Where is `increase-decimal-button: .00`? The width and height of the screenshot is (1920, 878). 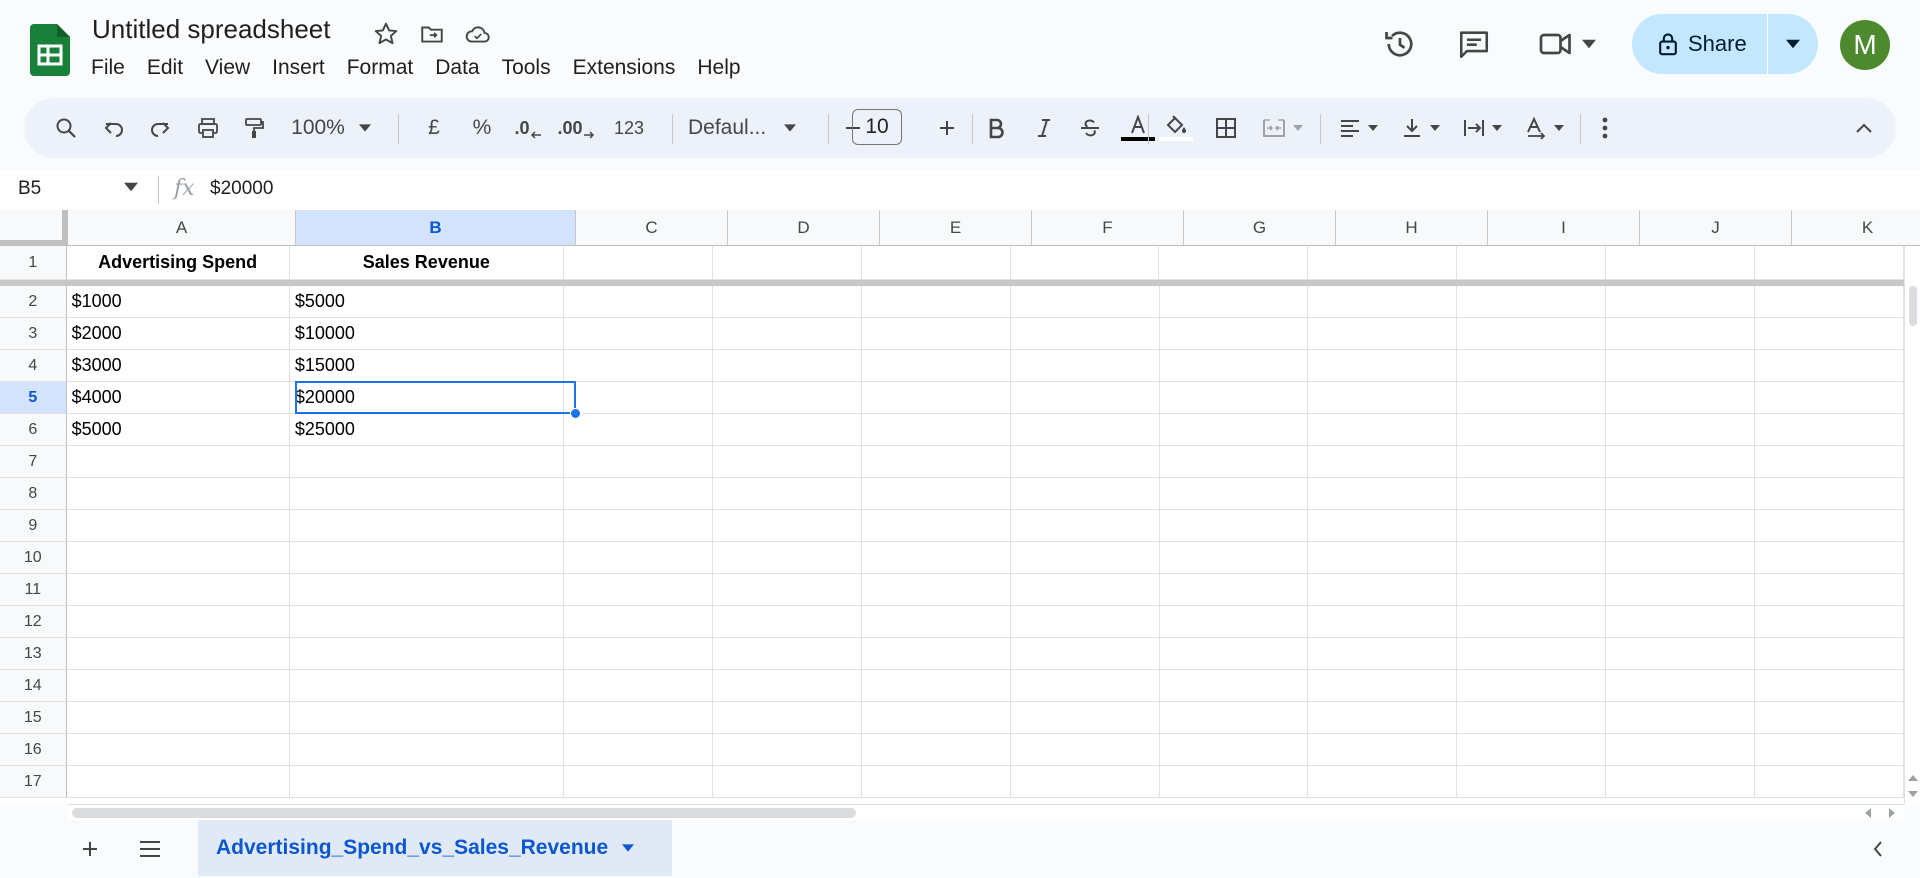
increase-decimal-button: .00 is located at coordinates (576, 128).